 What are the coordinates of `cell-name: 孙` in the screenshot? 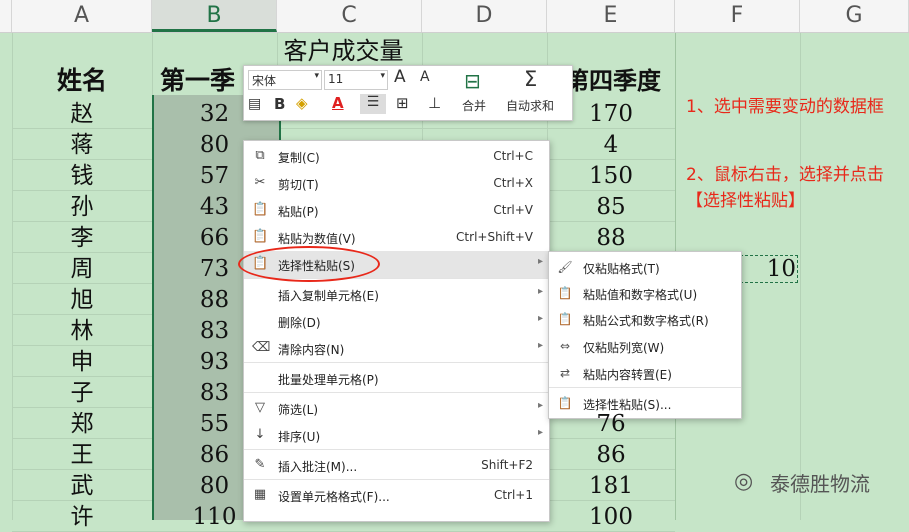 It's located at (82, 207).